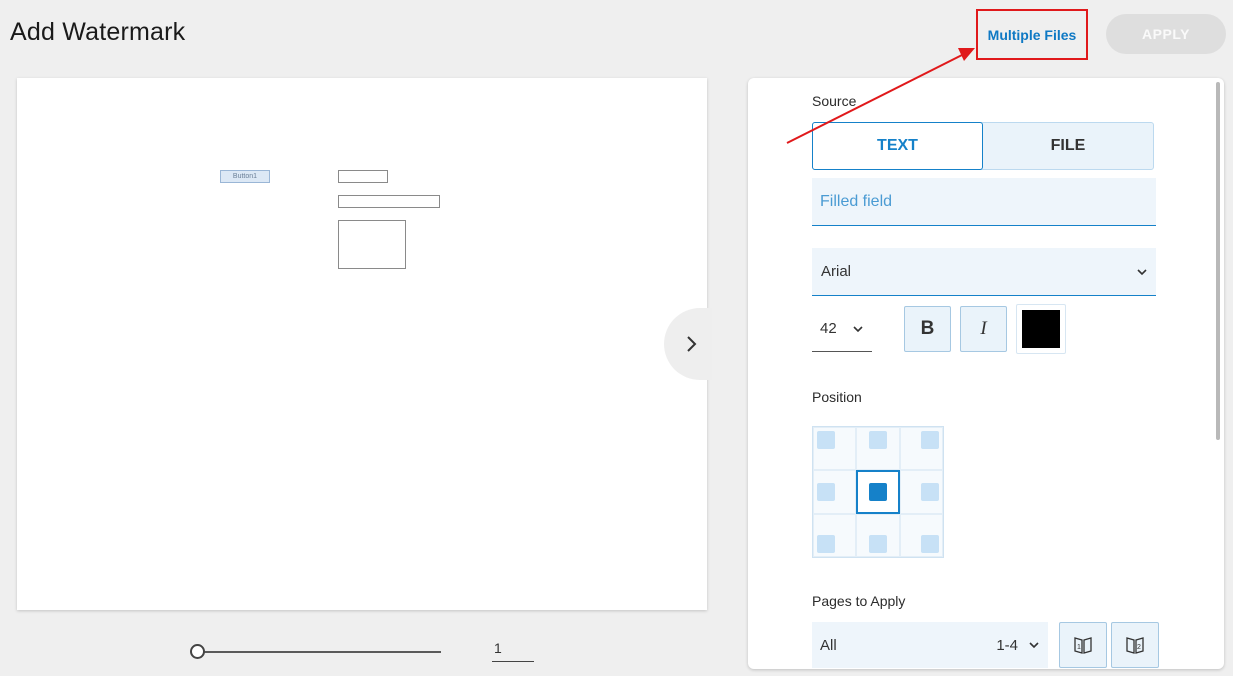 The width and height of the screenshot is (1233, 676). Describe the element at coordinates (834, 101) in the screenshot. I see `source-label: Source` at that location.